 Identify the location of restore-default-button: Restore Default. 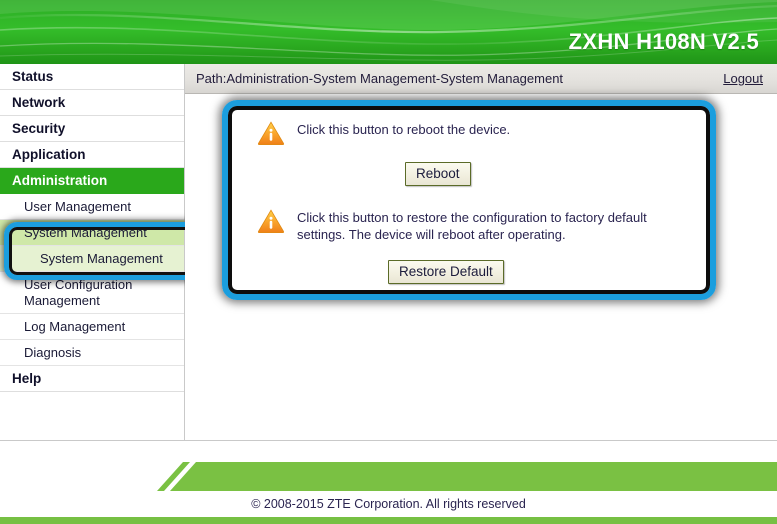
(446, 272).